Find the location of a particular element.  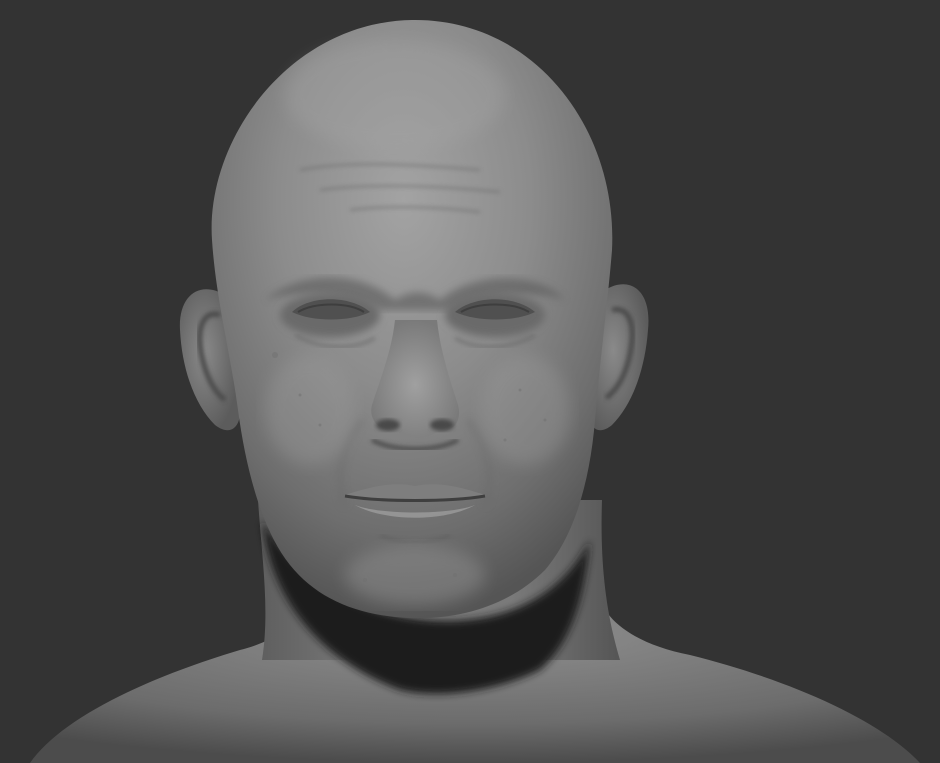

left-cheek-highlight is located at coordinates (310, 410).